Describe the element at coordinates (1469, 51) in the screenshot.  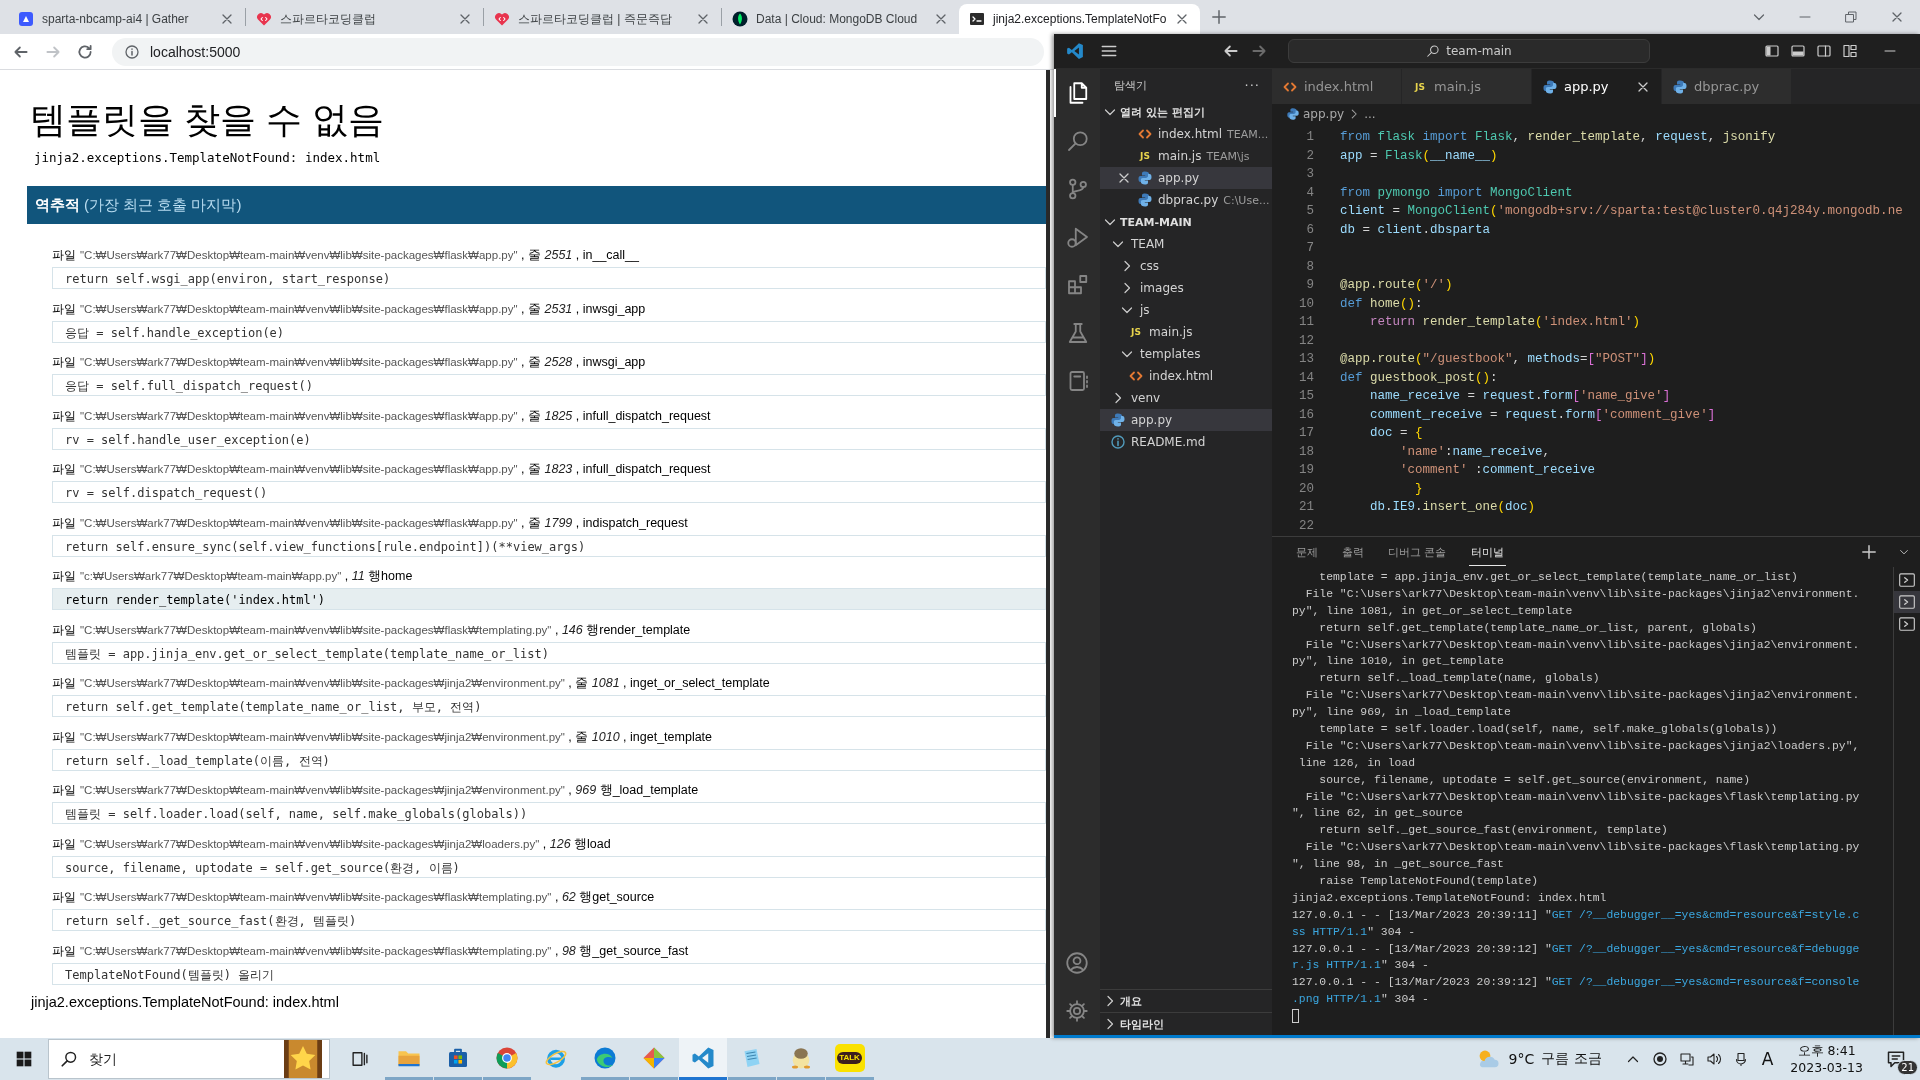
I see `command-center-field: team-main` at that location.